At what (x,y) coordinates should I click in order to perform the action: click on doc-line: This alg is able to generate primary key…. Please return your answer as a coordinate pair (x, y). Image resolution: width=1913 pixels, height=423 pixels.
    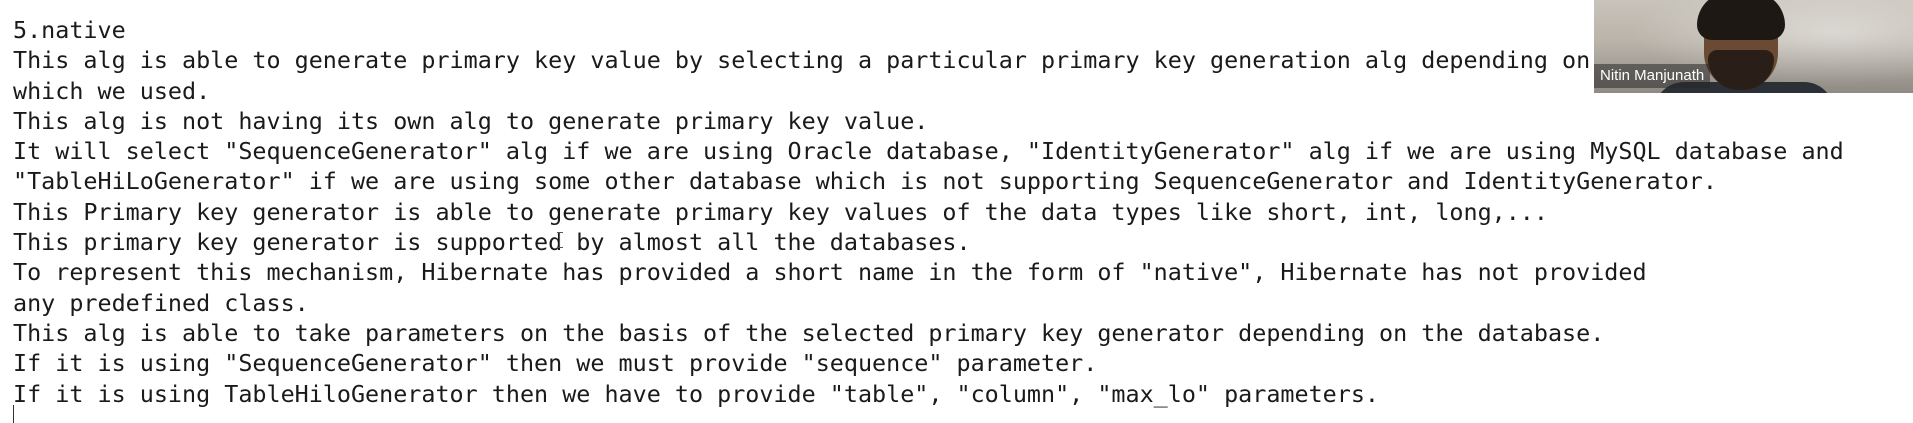
    Looking at the image, I should click on (802, 60).